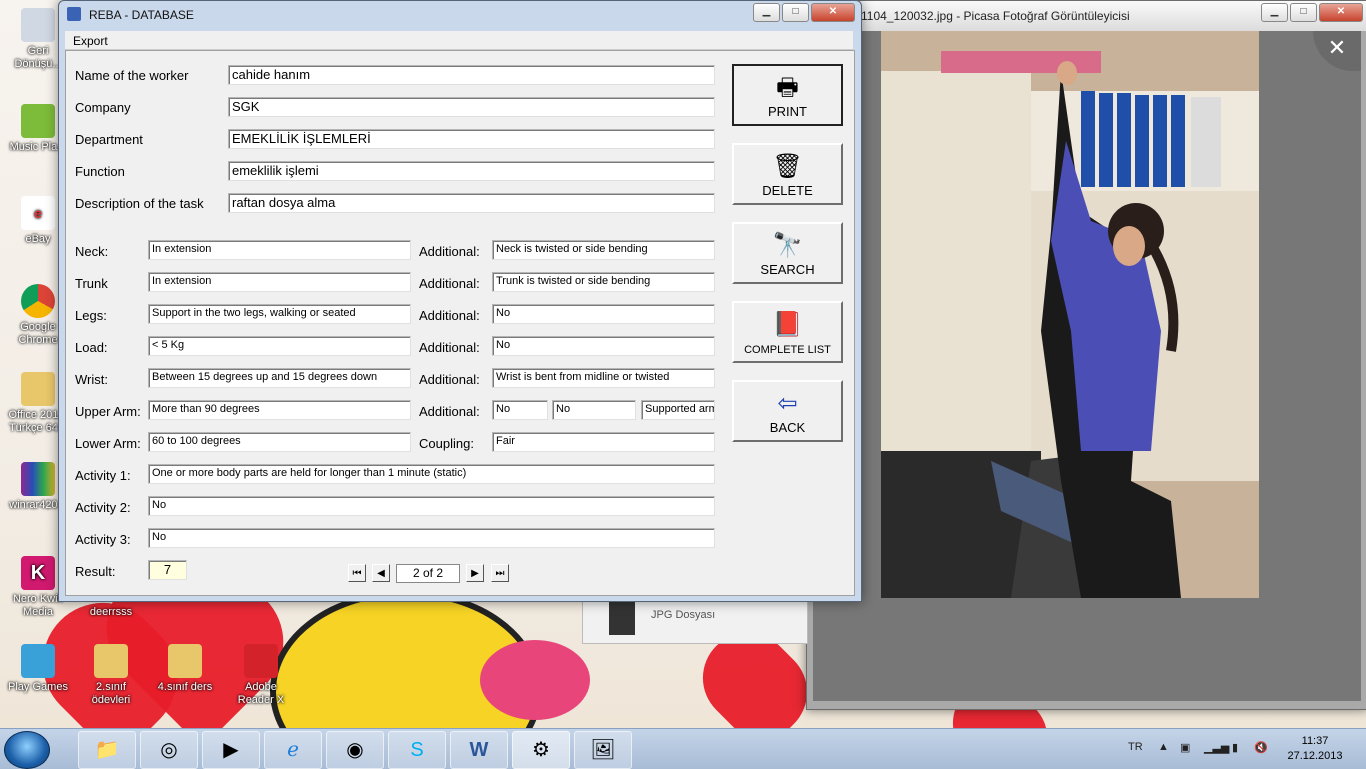 The height and width of the screenshot is (769, 1366). I want to click on coupling-field: Fair, so click(603, 442).